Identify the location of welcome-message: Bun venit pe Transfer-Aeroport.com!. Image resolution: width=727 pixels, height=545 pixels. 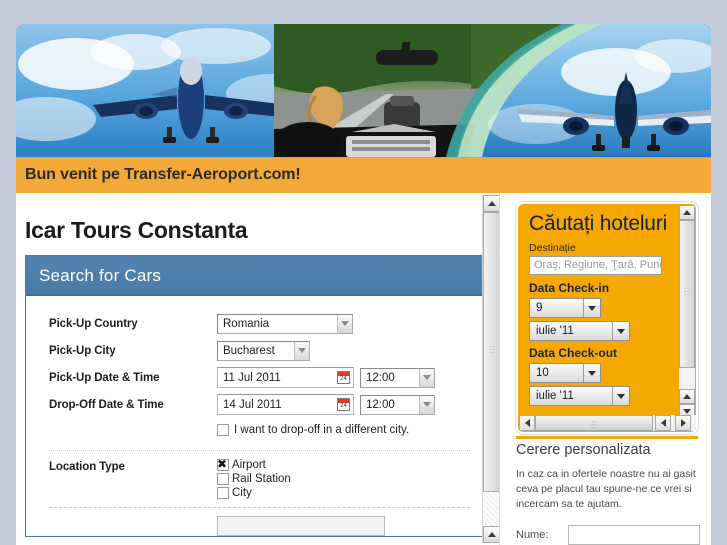
(163, 174).